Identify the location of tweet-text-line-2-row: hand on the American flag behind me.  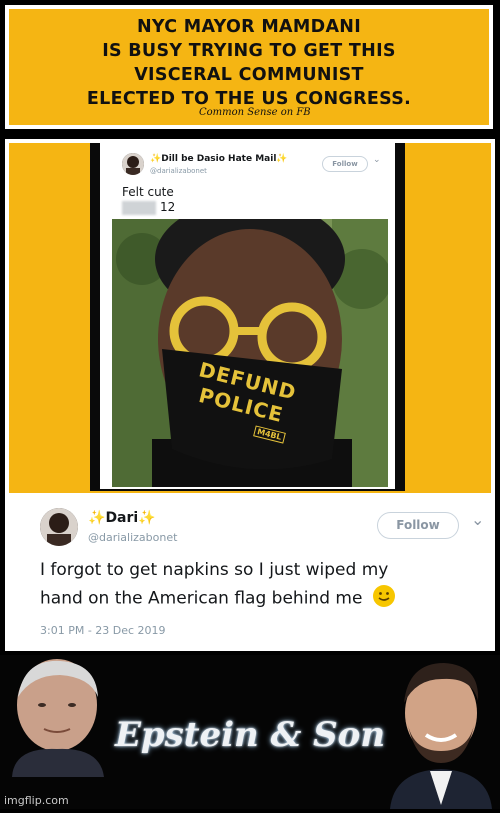
(218, 598).